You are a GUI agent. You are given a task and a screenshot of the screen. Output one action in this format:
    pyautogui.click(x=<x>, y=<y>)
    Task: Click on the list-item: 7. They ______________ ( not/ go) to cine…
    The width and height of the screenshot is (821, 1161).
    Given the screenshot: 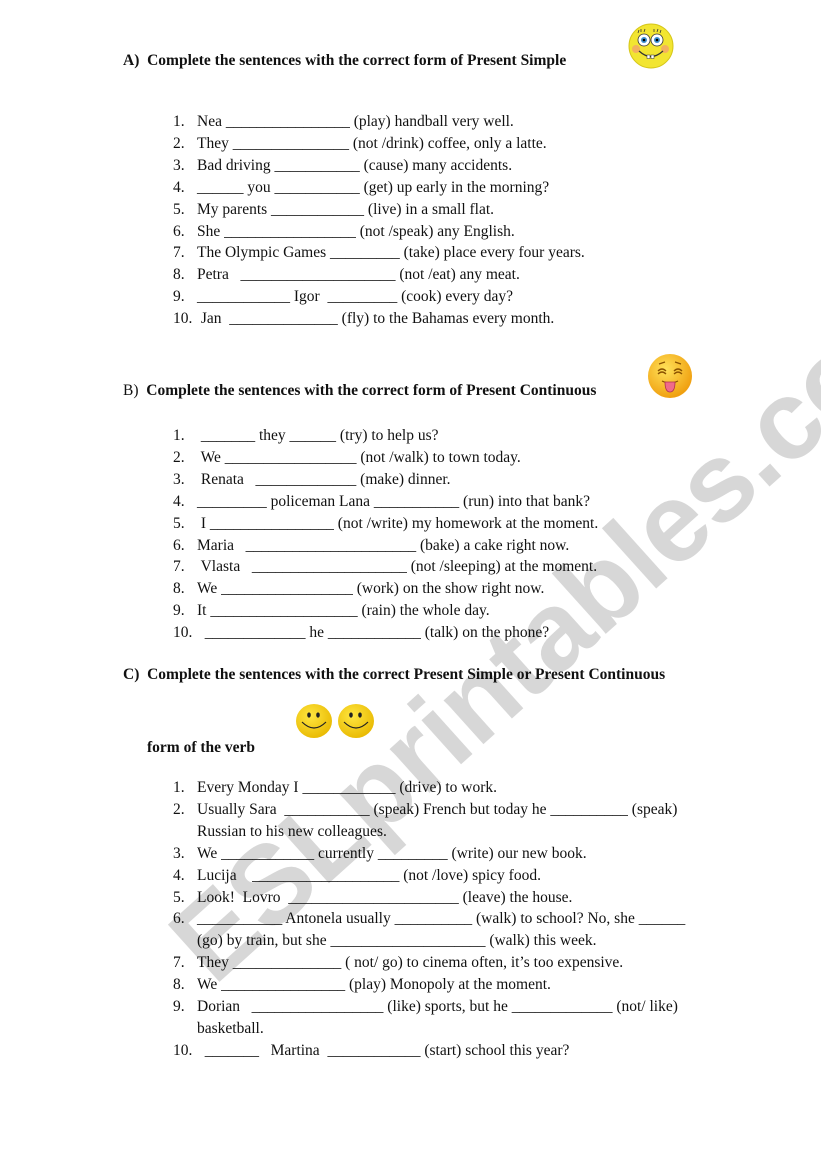 What is the action you would take?
    pyautogui.click(x=463, y=963)
    